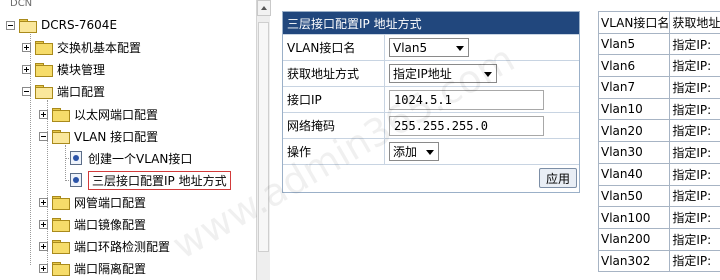 Image resolution: width=720 pixels, height=280 pixels. I want to click on vlan-interface-label: VLAN接口名, so click(334, 47).